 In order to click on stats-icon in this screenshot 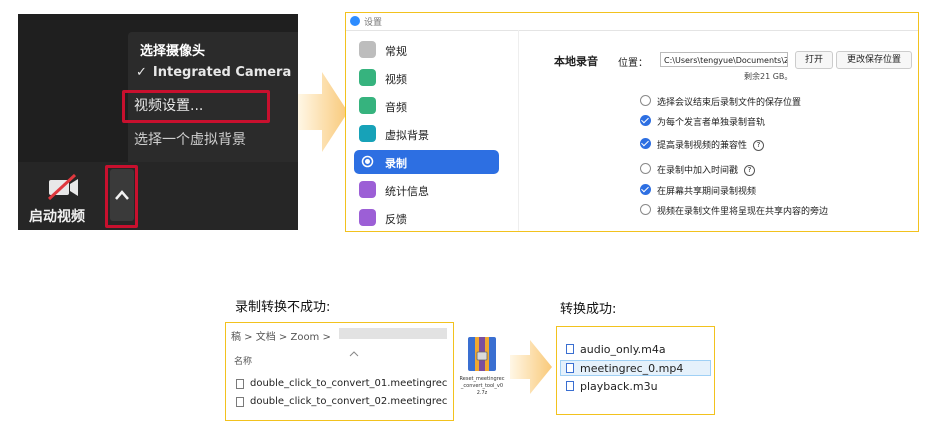, I will do `click(367, 189)`.